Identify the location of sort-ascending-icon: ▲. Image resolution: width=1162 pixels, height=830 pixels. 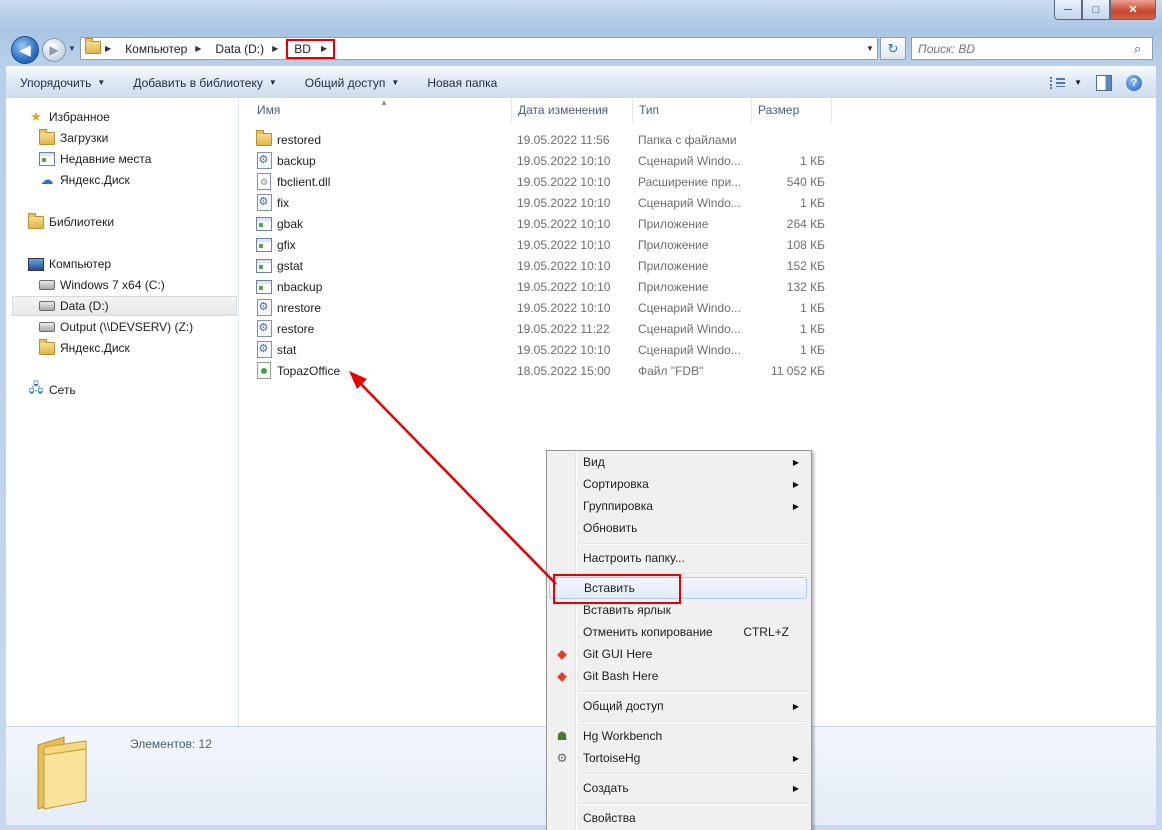
(384, 102).